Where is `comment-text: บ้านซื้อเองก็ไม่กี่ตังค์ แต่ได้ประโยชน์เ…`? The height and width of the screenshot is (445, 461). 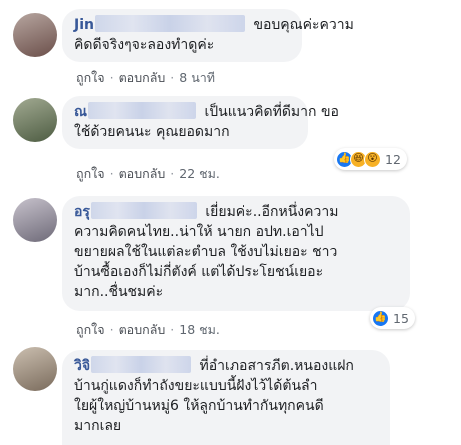
comment-text: บ้านซื้อเองก็ไม่กี่ตังค์ แต่ได้ประโยชน์เ… is located at coordinates (199, 272).